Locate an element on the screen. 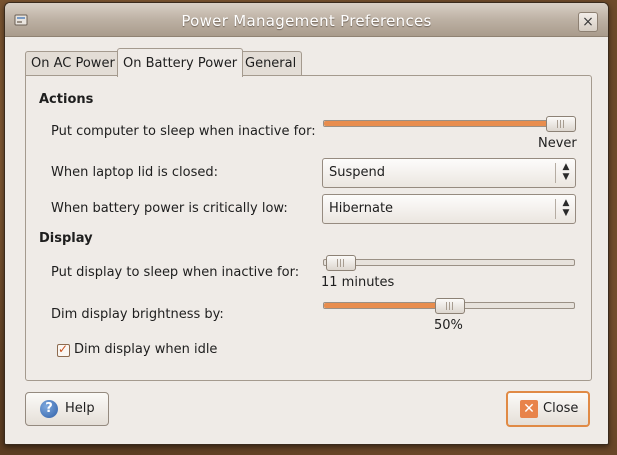 Image resolution: width=617 pixels, height=455 pixels. tab-on-battery-power: On Battery Power is located at coordinates (180, 62).